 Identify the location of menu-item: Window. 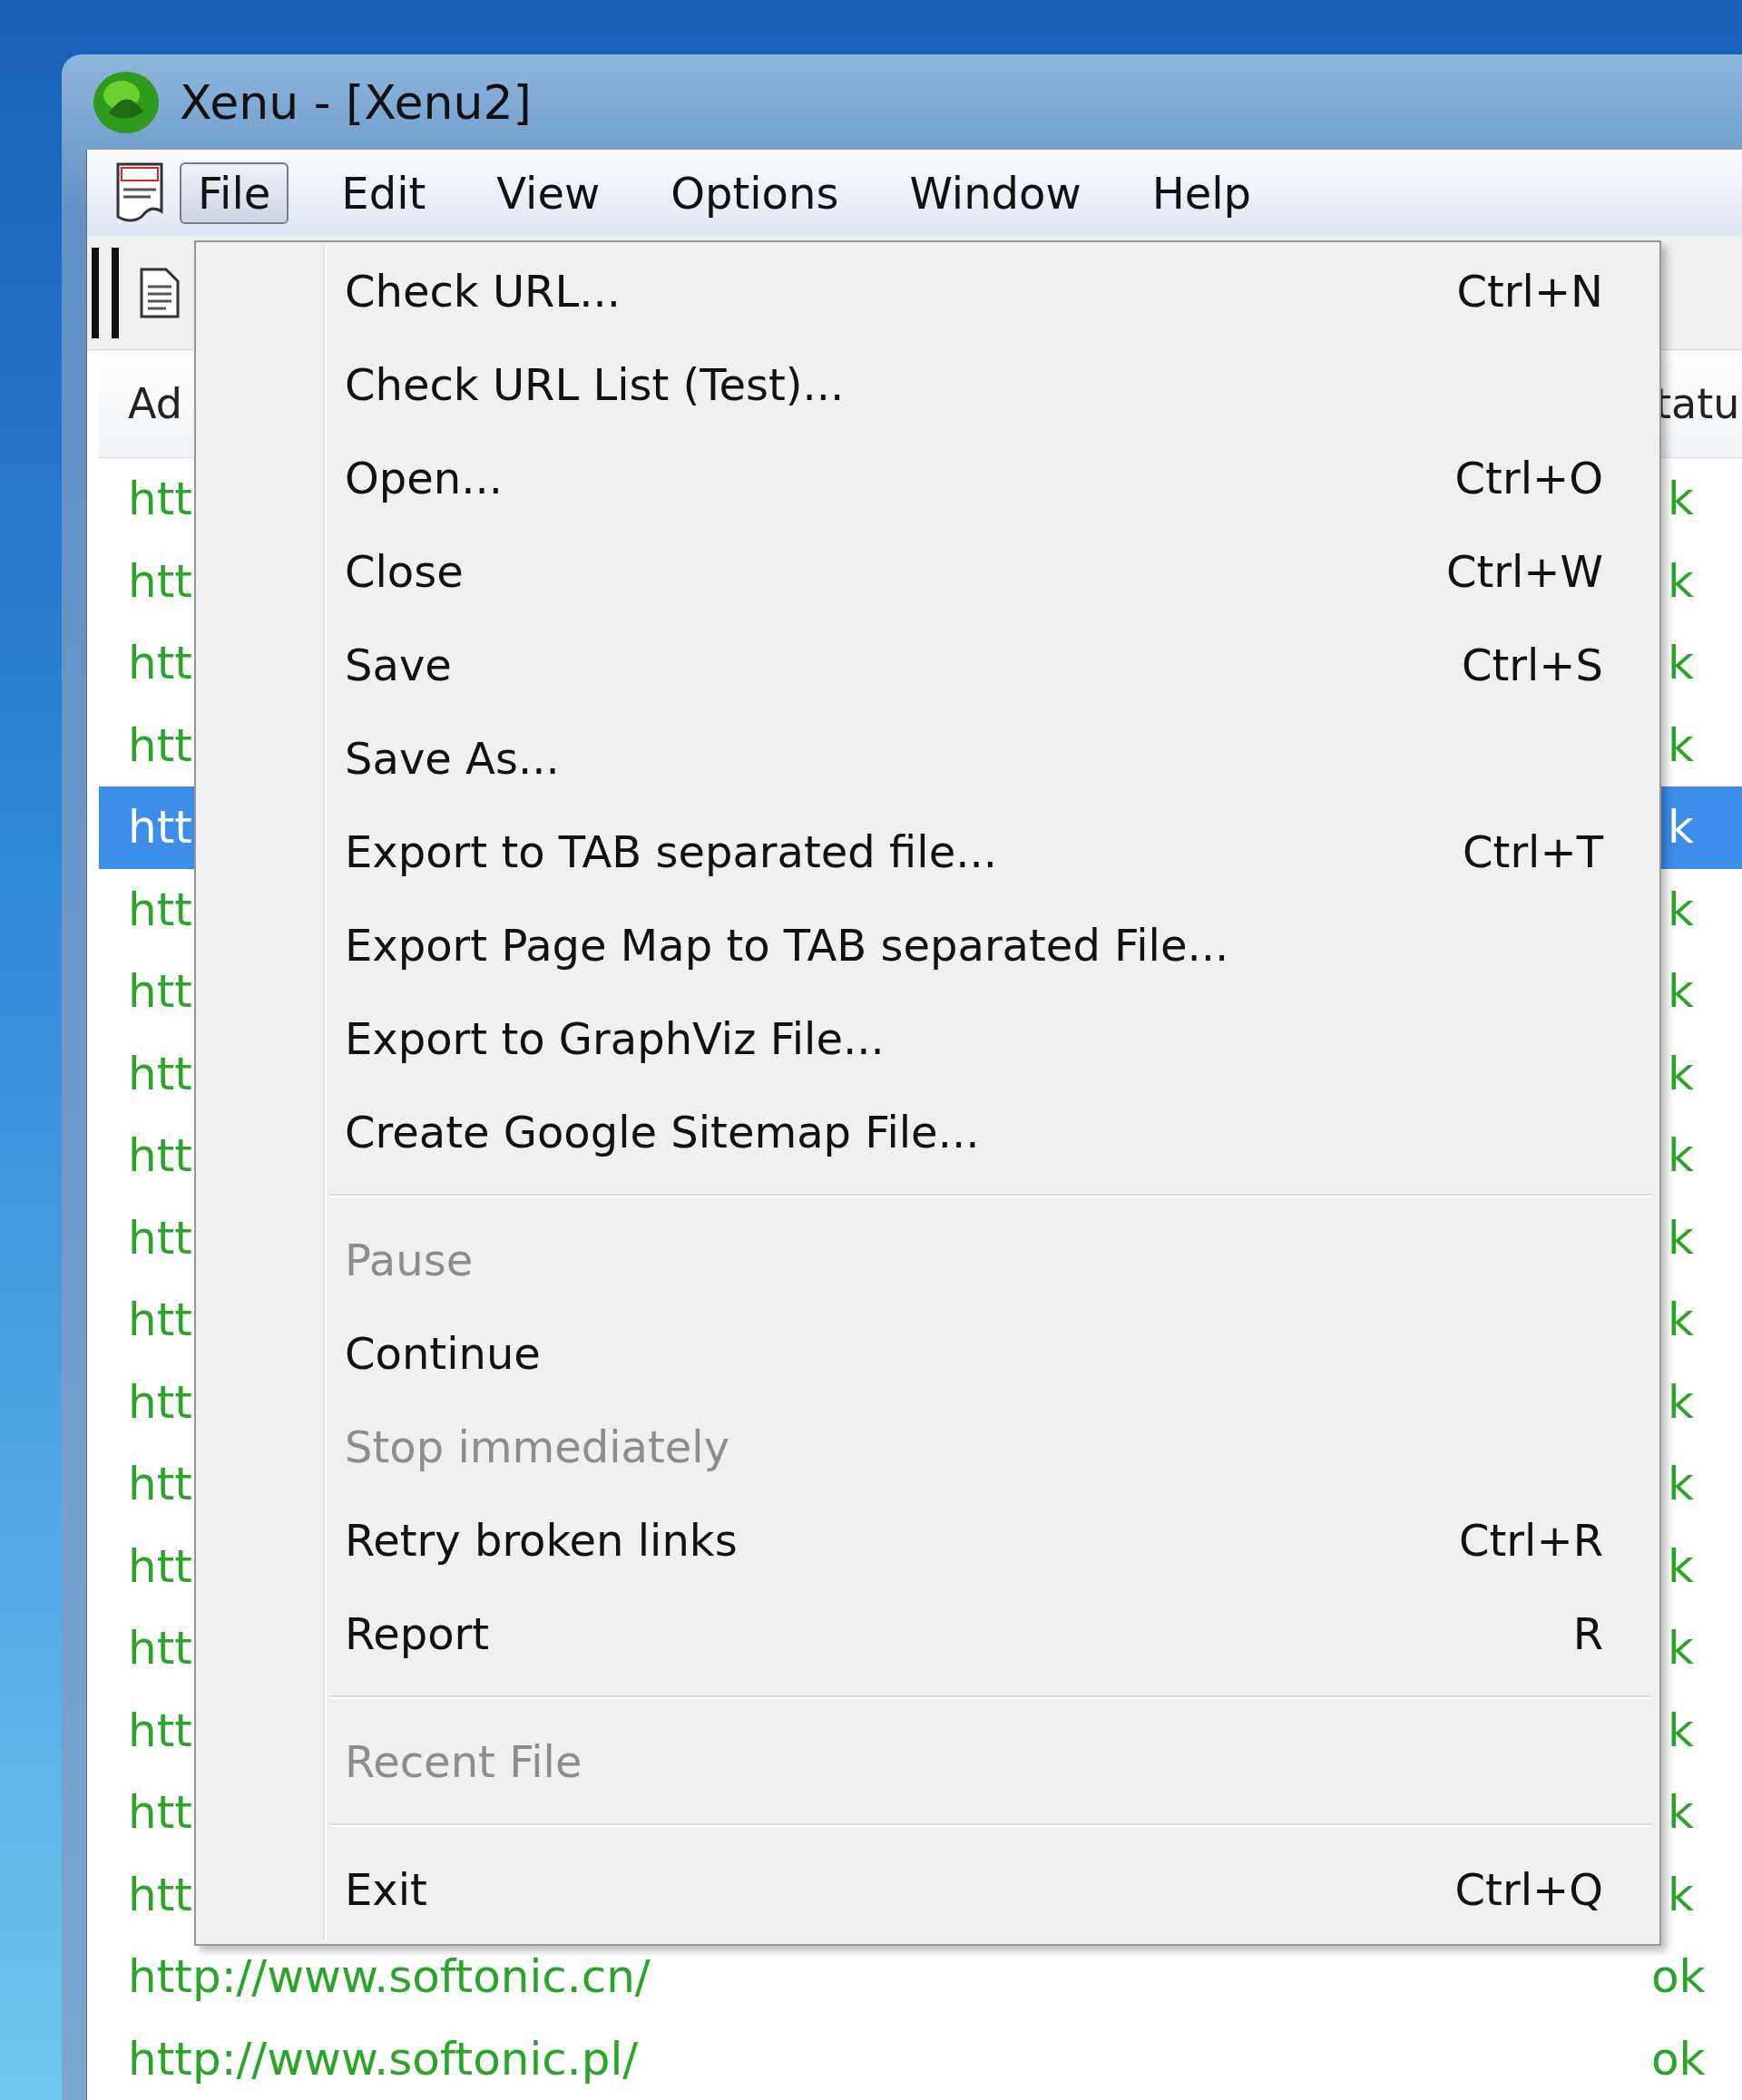
(995, 192).